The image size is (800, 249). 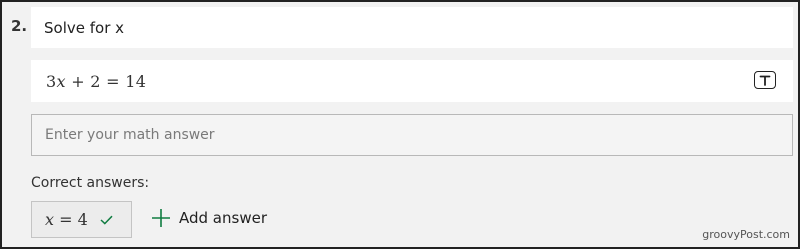 What do you see at coordinates (765, 80) in the screenshot?
I see `text-format-icon` at bounding box center [765, 80].